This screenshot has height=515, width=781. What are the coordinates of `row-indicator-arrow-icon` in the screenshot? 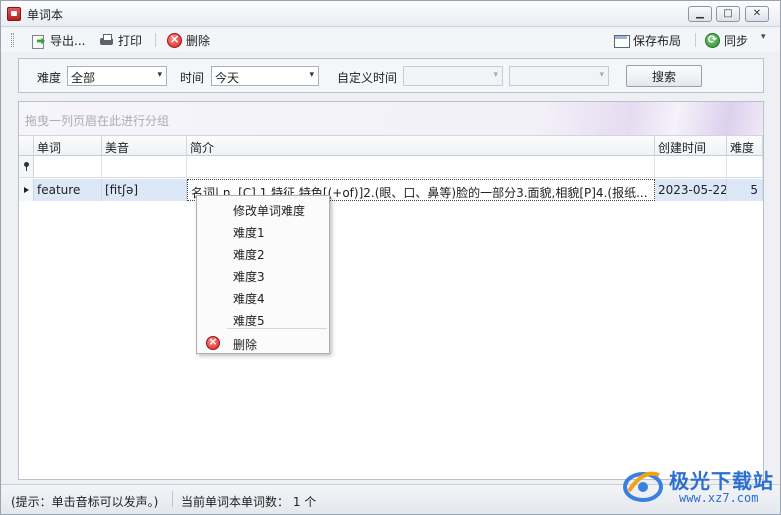 It's located at (26, 190).